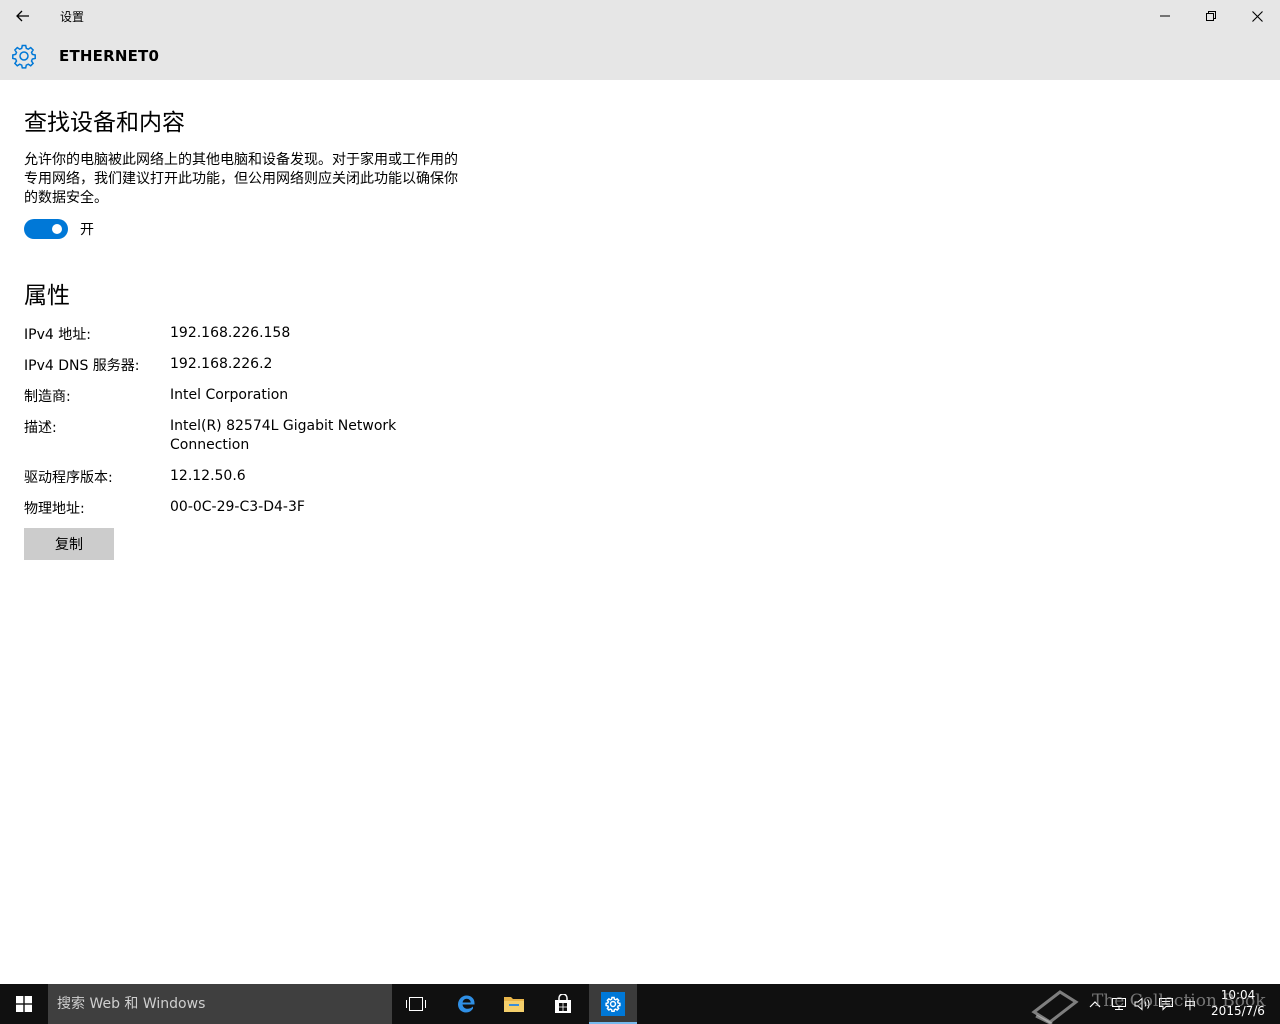  I want to click on watermark-text: The Collection Book, so click(1179, 1001).